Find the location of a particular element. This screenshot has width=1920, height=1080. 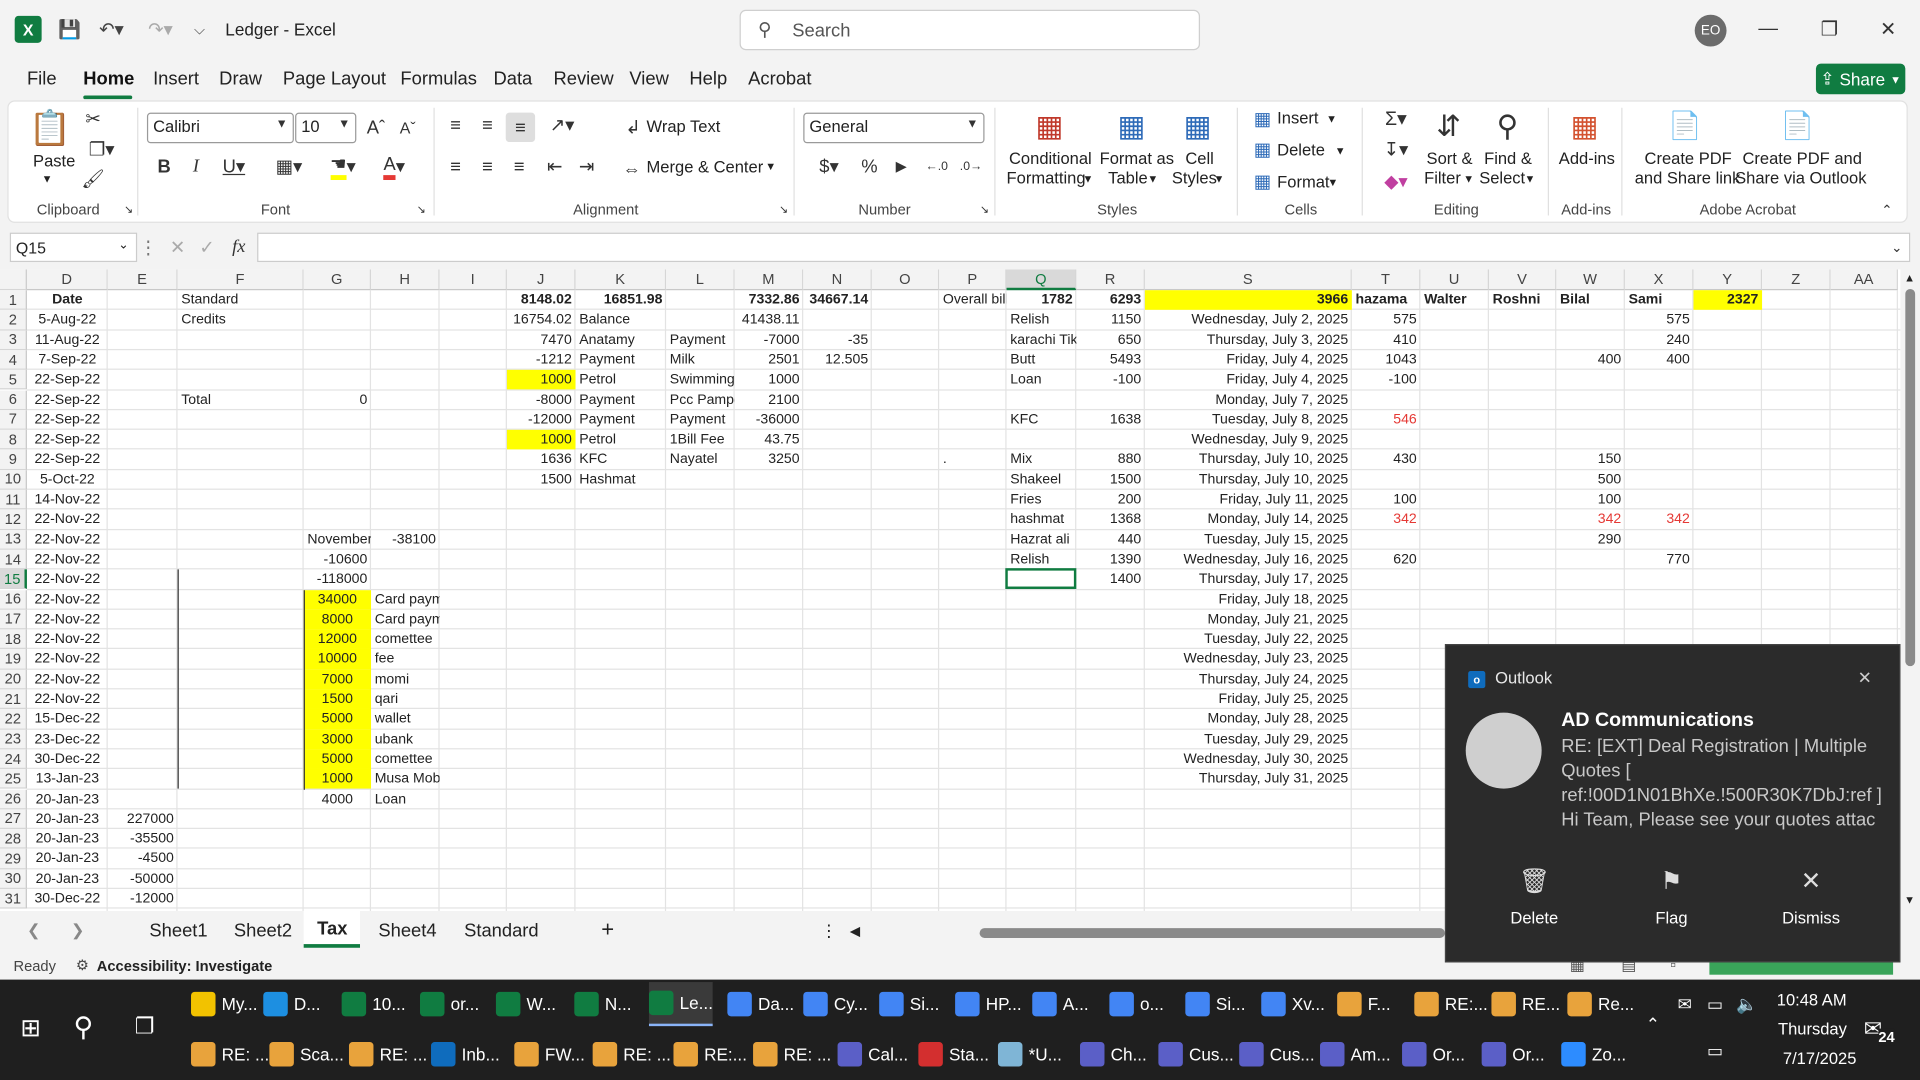

borders-icon: ▦▾ is located at coordinates (289, 166).